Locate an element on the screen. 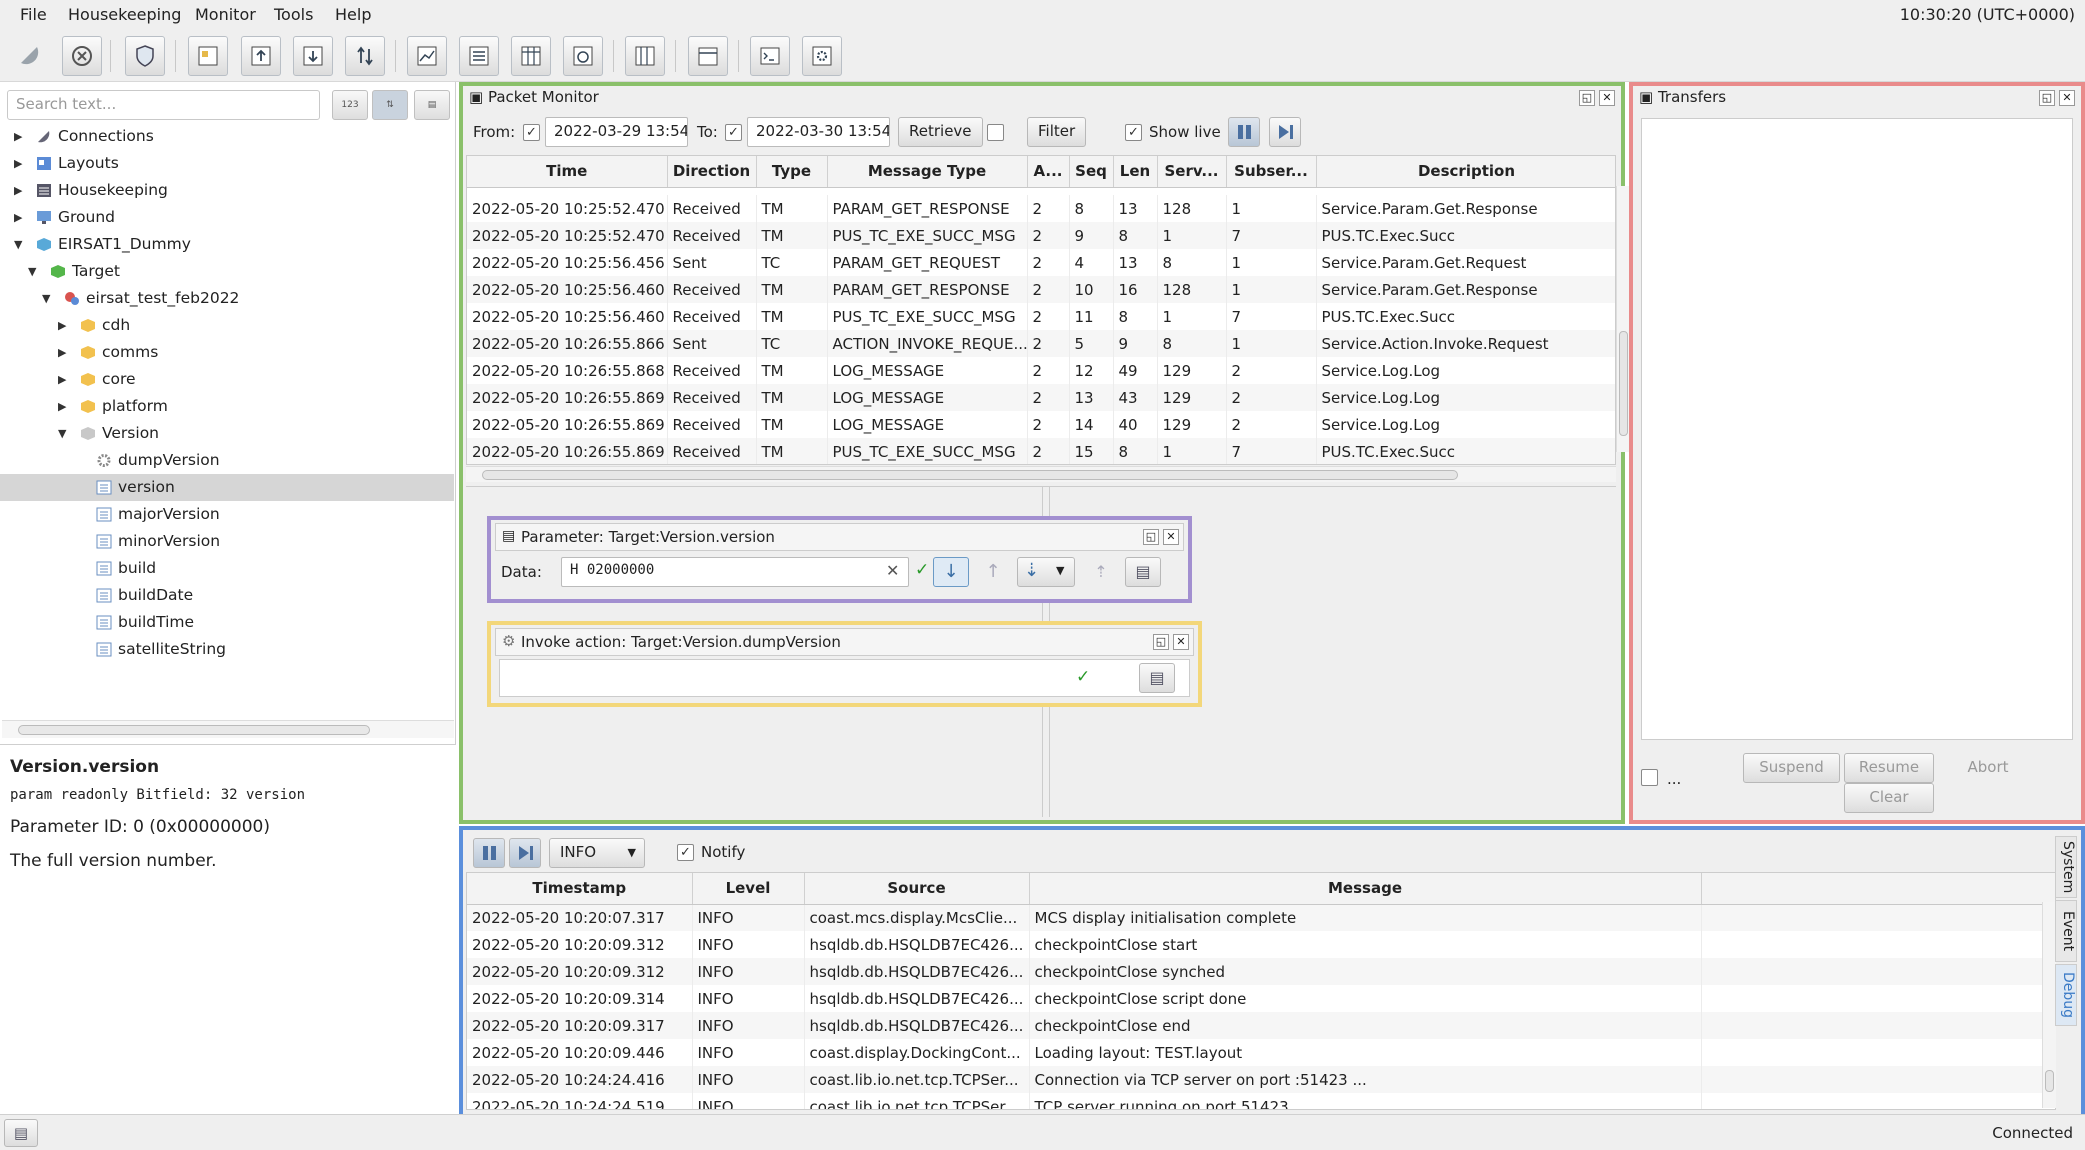 This screenshot has height=1150, width=2085. read-button: ↓ is located at coordinates (951, 572).